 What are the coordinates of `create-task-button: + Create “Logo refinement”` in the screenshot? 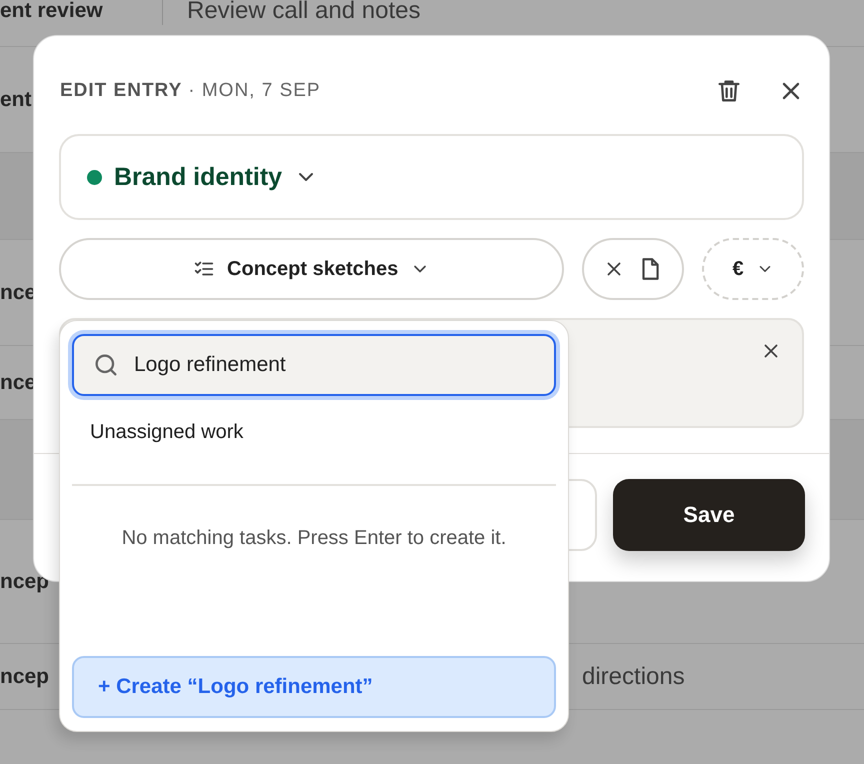 It's located at (314, 687).